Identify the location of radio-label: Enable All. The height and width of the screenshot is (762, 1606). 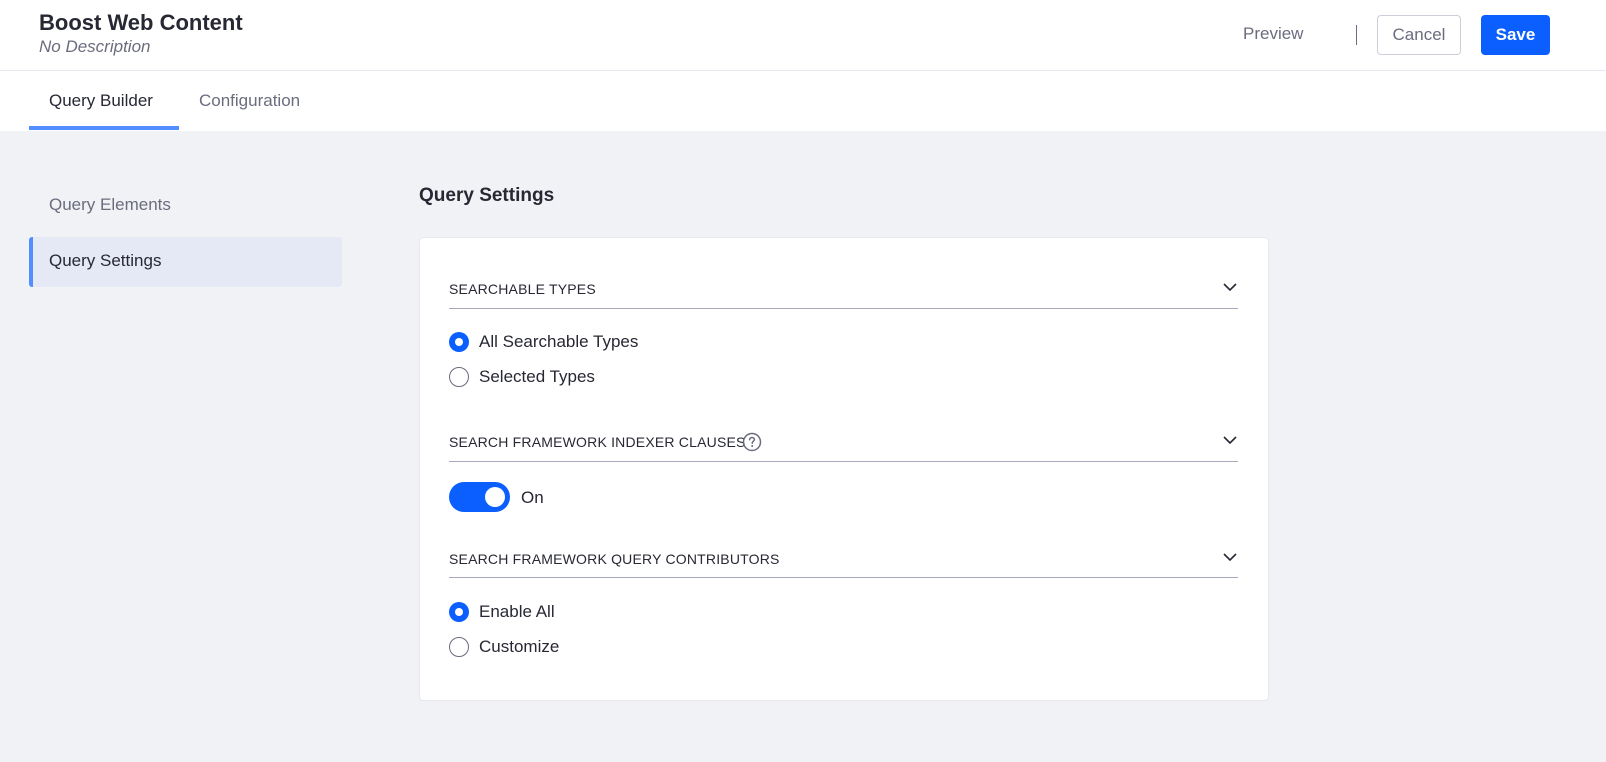
(517, 611).